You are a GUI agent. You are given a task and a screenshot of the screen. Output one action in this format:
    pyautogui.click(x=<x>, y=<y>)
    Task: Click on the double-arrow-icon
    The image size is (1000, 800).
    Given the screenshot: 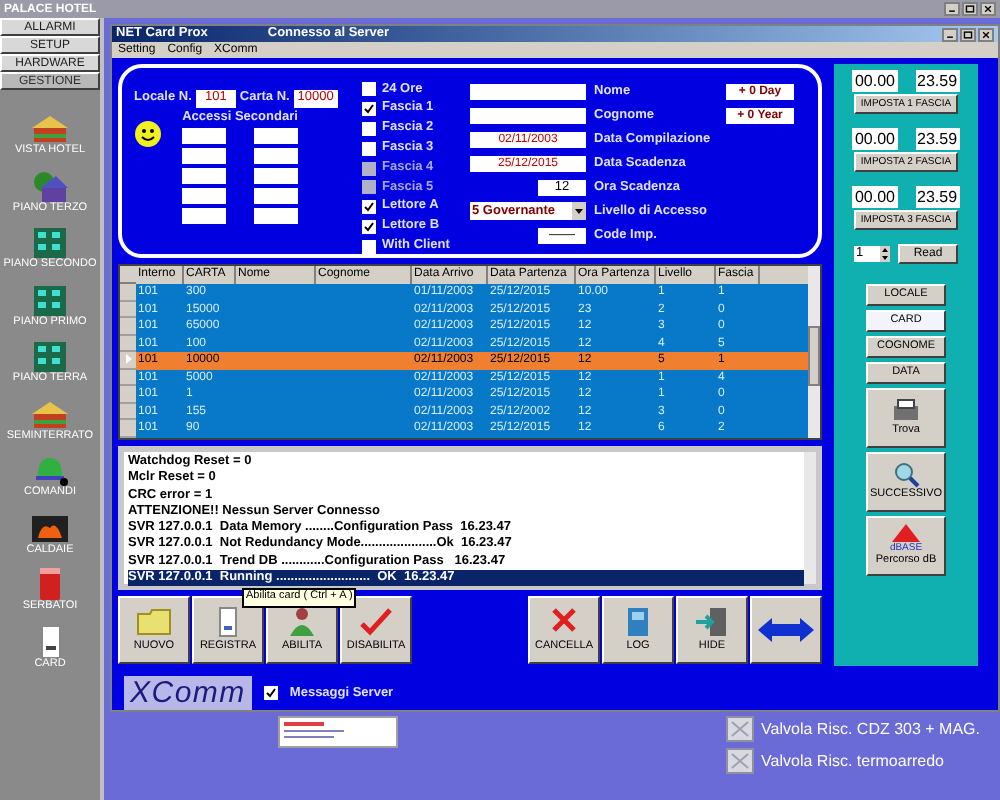 What is the action you would take?
    pyautogui.click(x=786, y=630)
    